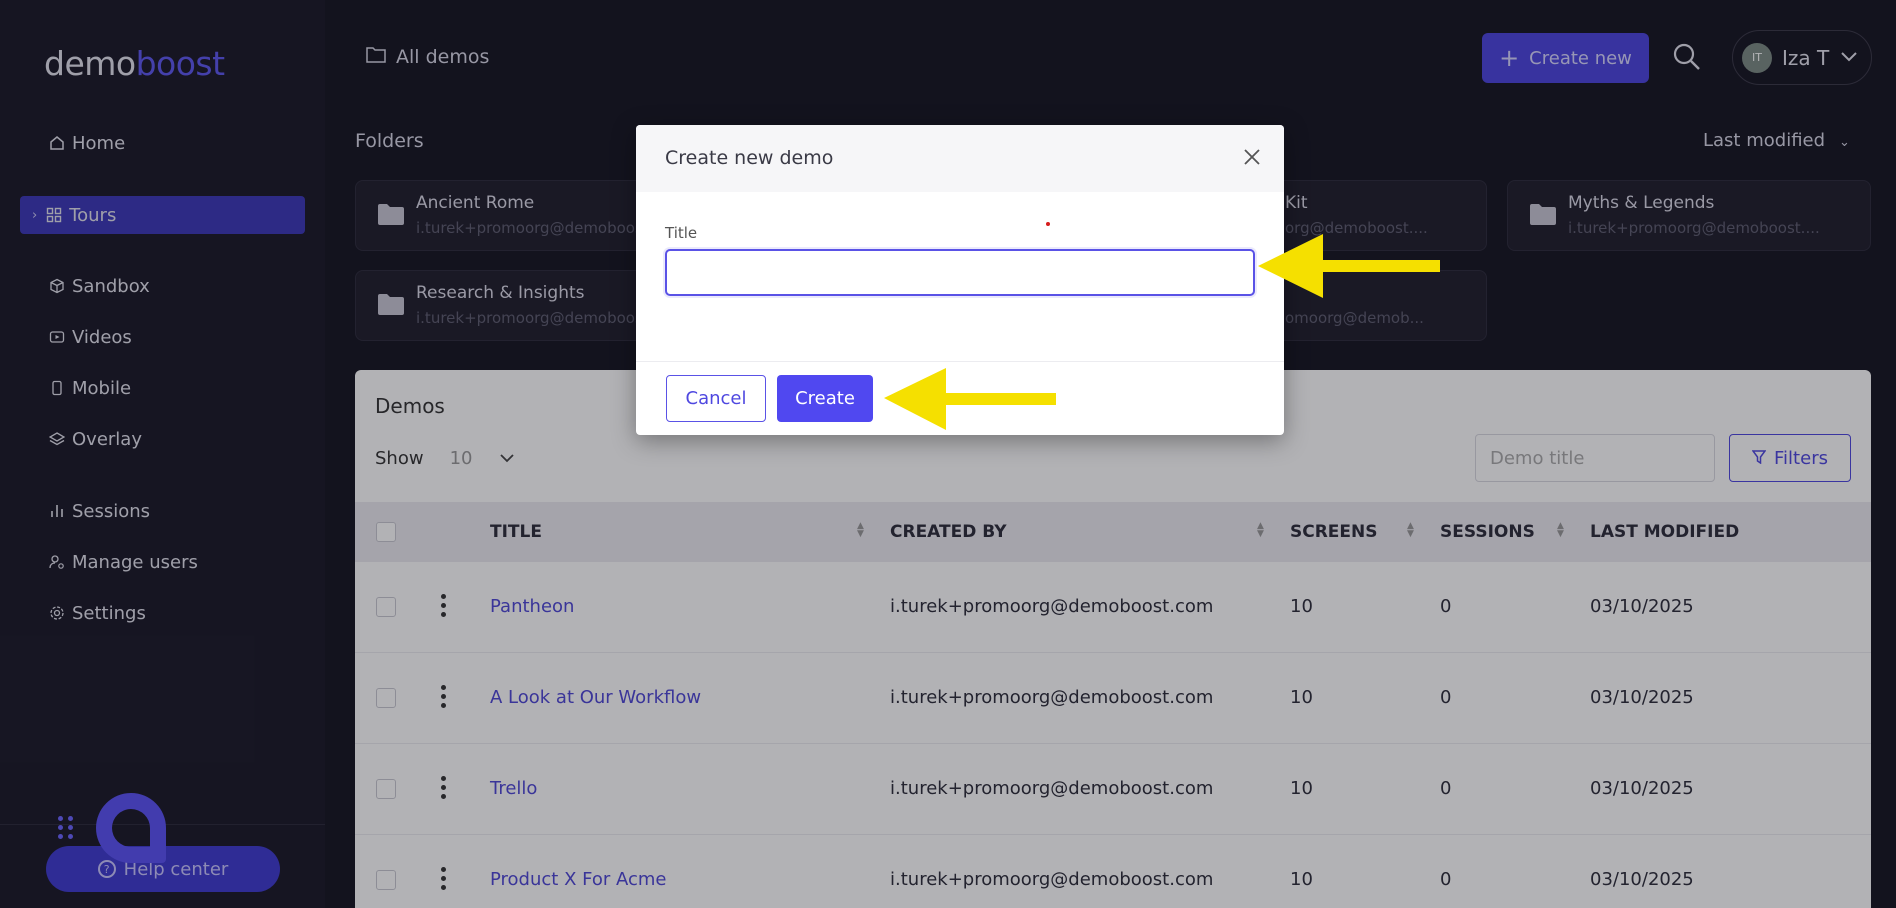 The height and width of the screenshot is (908, 1896). What do you see at coordinates (960, 158) in the screenshot?
I see `modal-header: Create new demo` at bounding box center [960, 158].